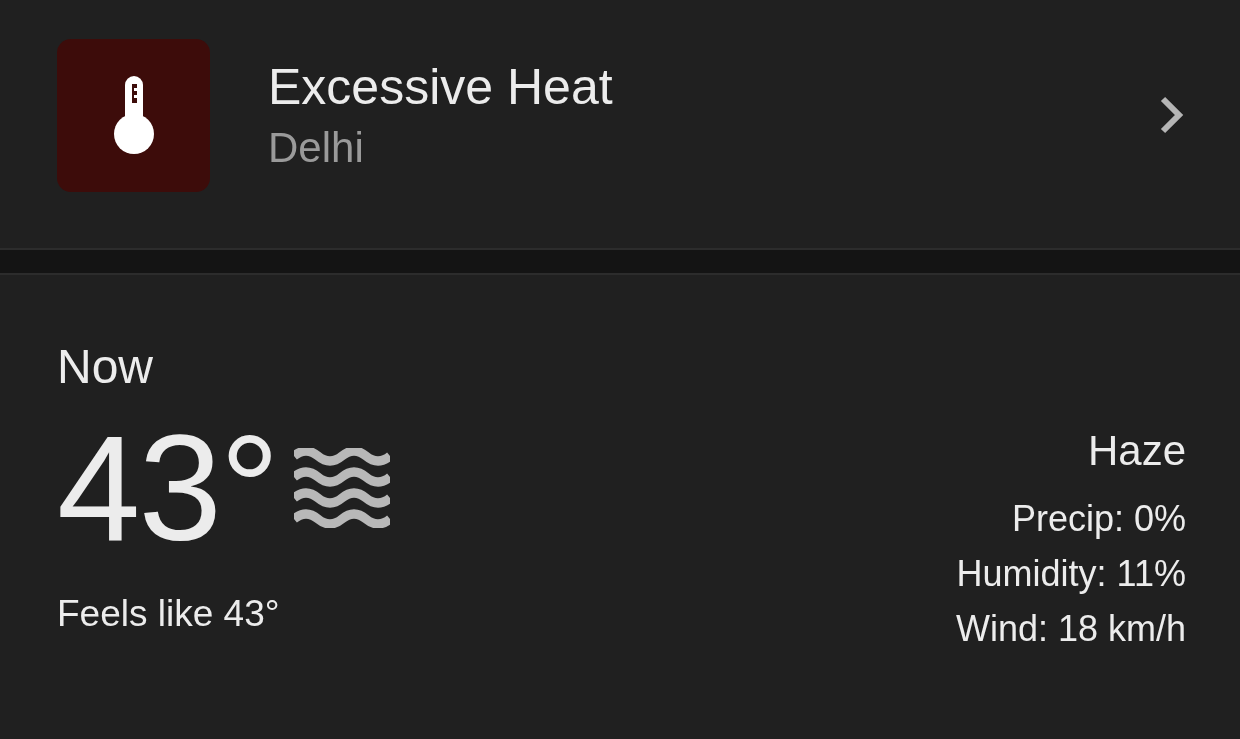 The width and height of the screenshot is (1240, 739). I want to click on temperature: 43°, so click(167, 488).